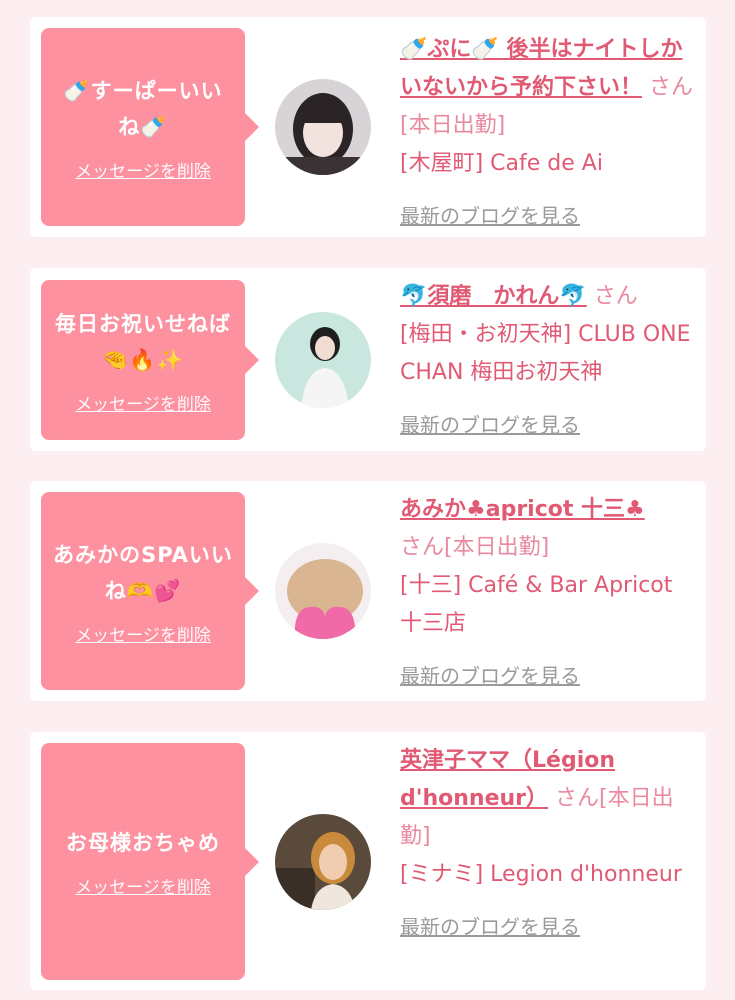  I want to click on message-text: 毎日お祝いせねば 🤏🔥✨, so click(143, 341).